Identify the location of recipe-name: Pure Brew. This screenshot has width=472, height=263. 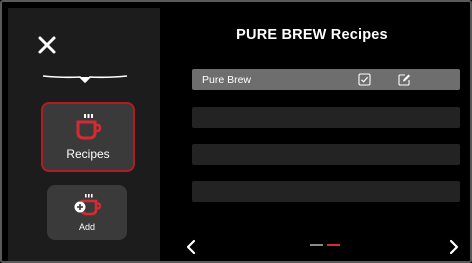
(227, 79).